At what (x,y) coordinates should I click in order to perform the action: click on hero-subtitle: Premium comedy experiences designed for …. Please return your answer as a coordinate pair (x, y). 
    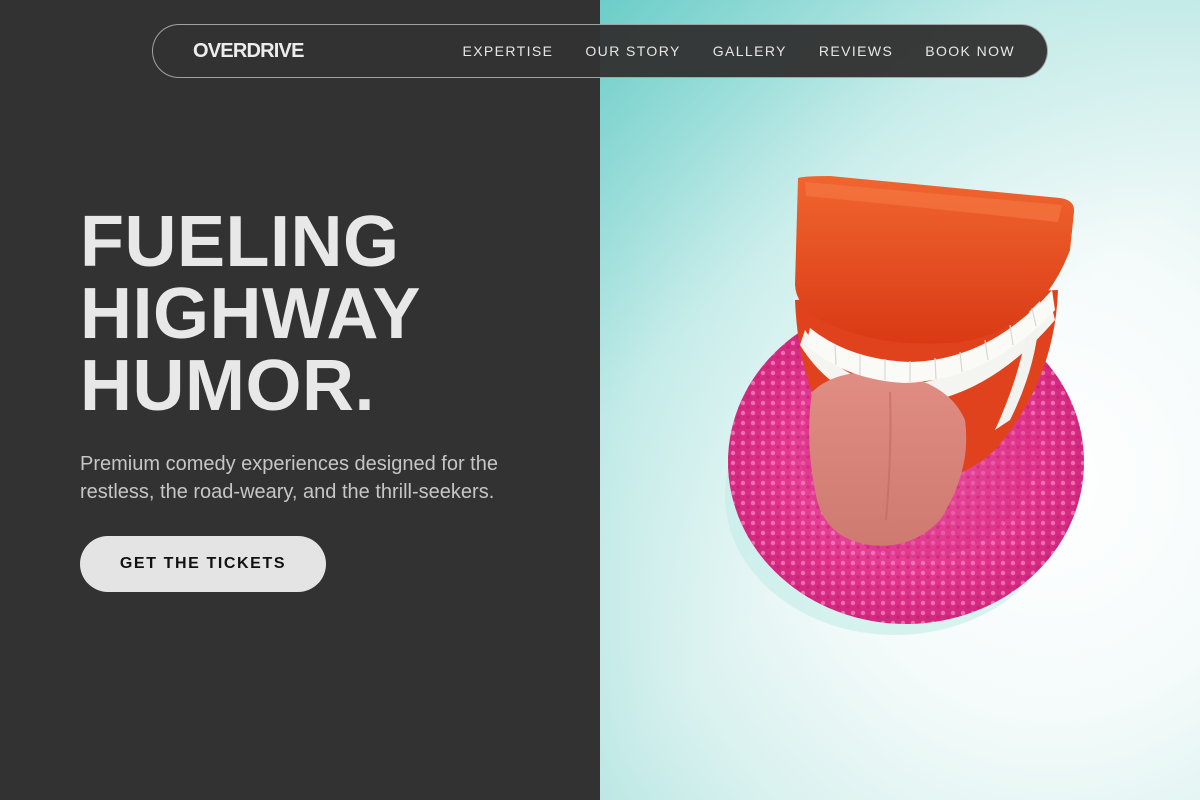
    Looking at the image, I should click on (289, 478).